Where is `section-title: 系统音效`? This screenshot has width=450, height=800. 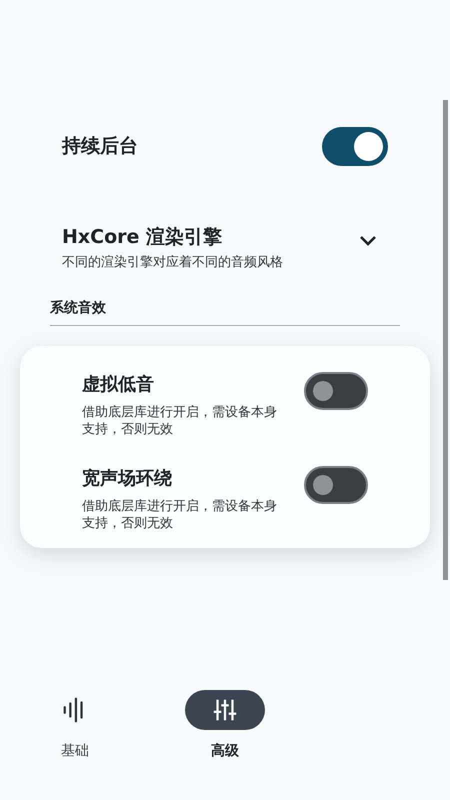 section-title: 系统音效 is located at coordinates (78, 308).